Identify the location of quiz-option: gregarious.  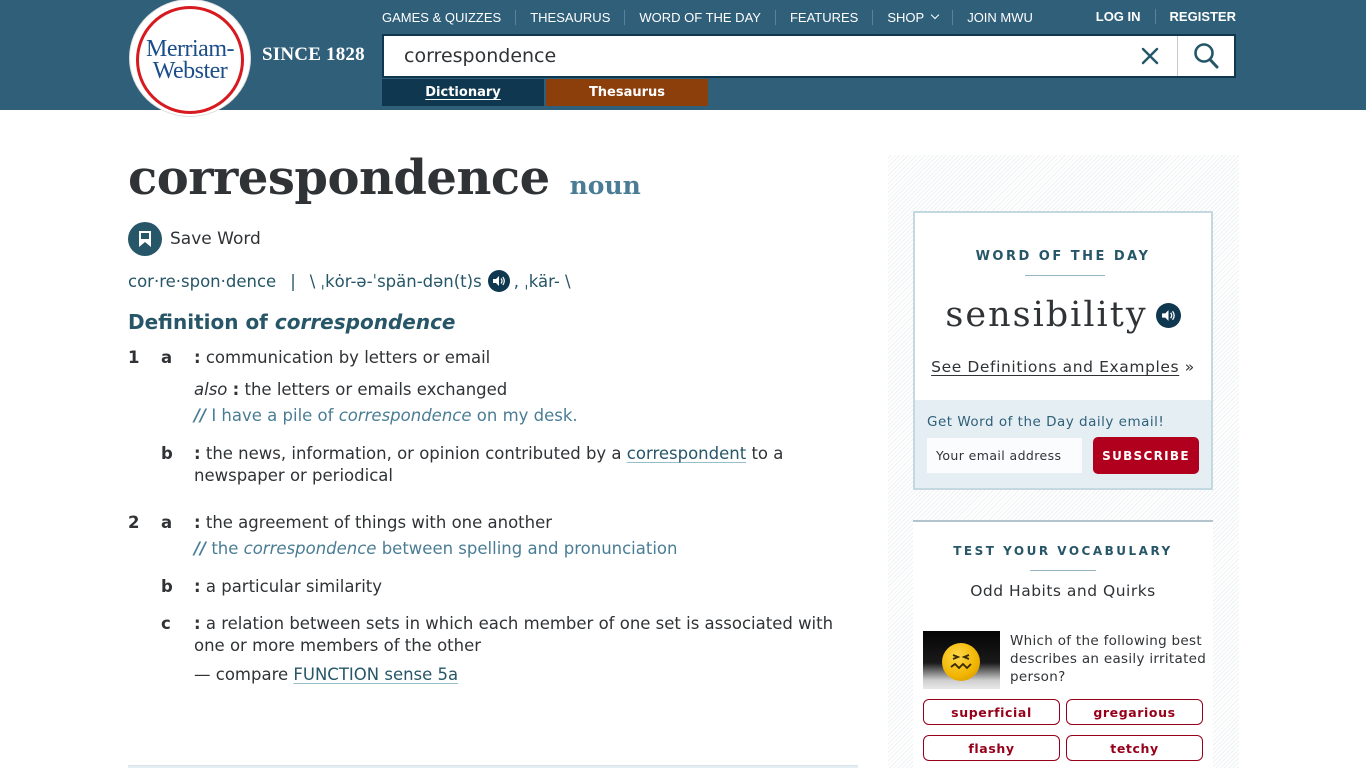
(1134, 712).